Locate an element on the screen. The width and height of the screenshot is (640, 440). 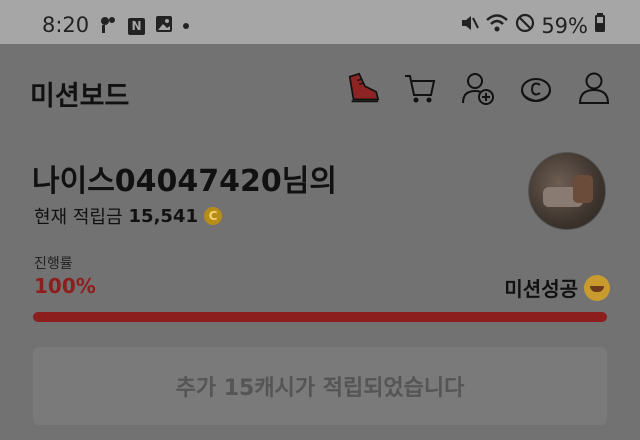
page-title: 미션보드 is located at coordinates (80, 96).